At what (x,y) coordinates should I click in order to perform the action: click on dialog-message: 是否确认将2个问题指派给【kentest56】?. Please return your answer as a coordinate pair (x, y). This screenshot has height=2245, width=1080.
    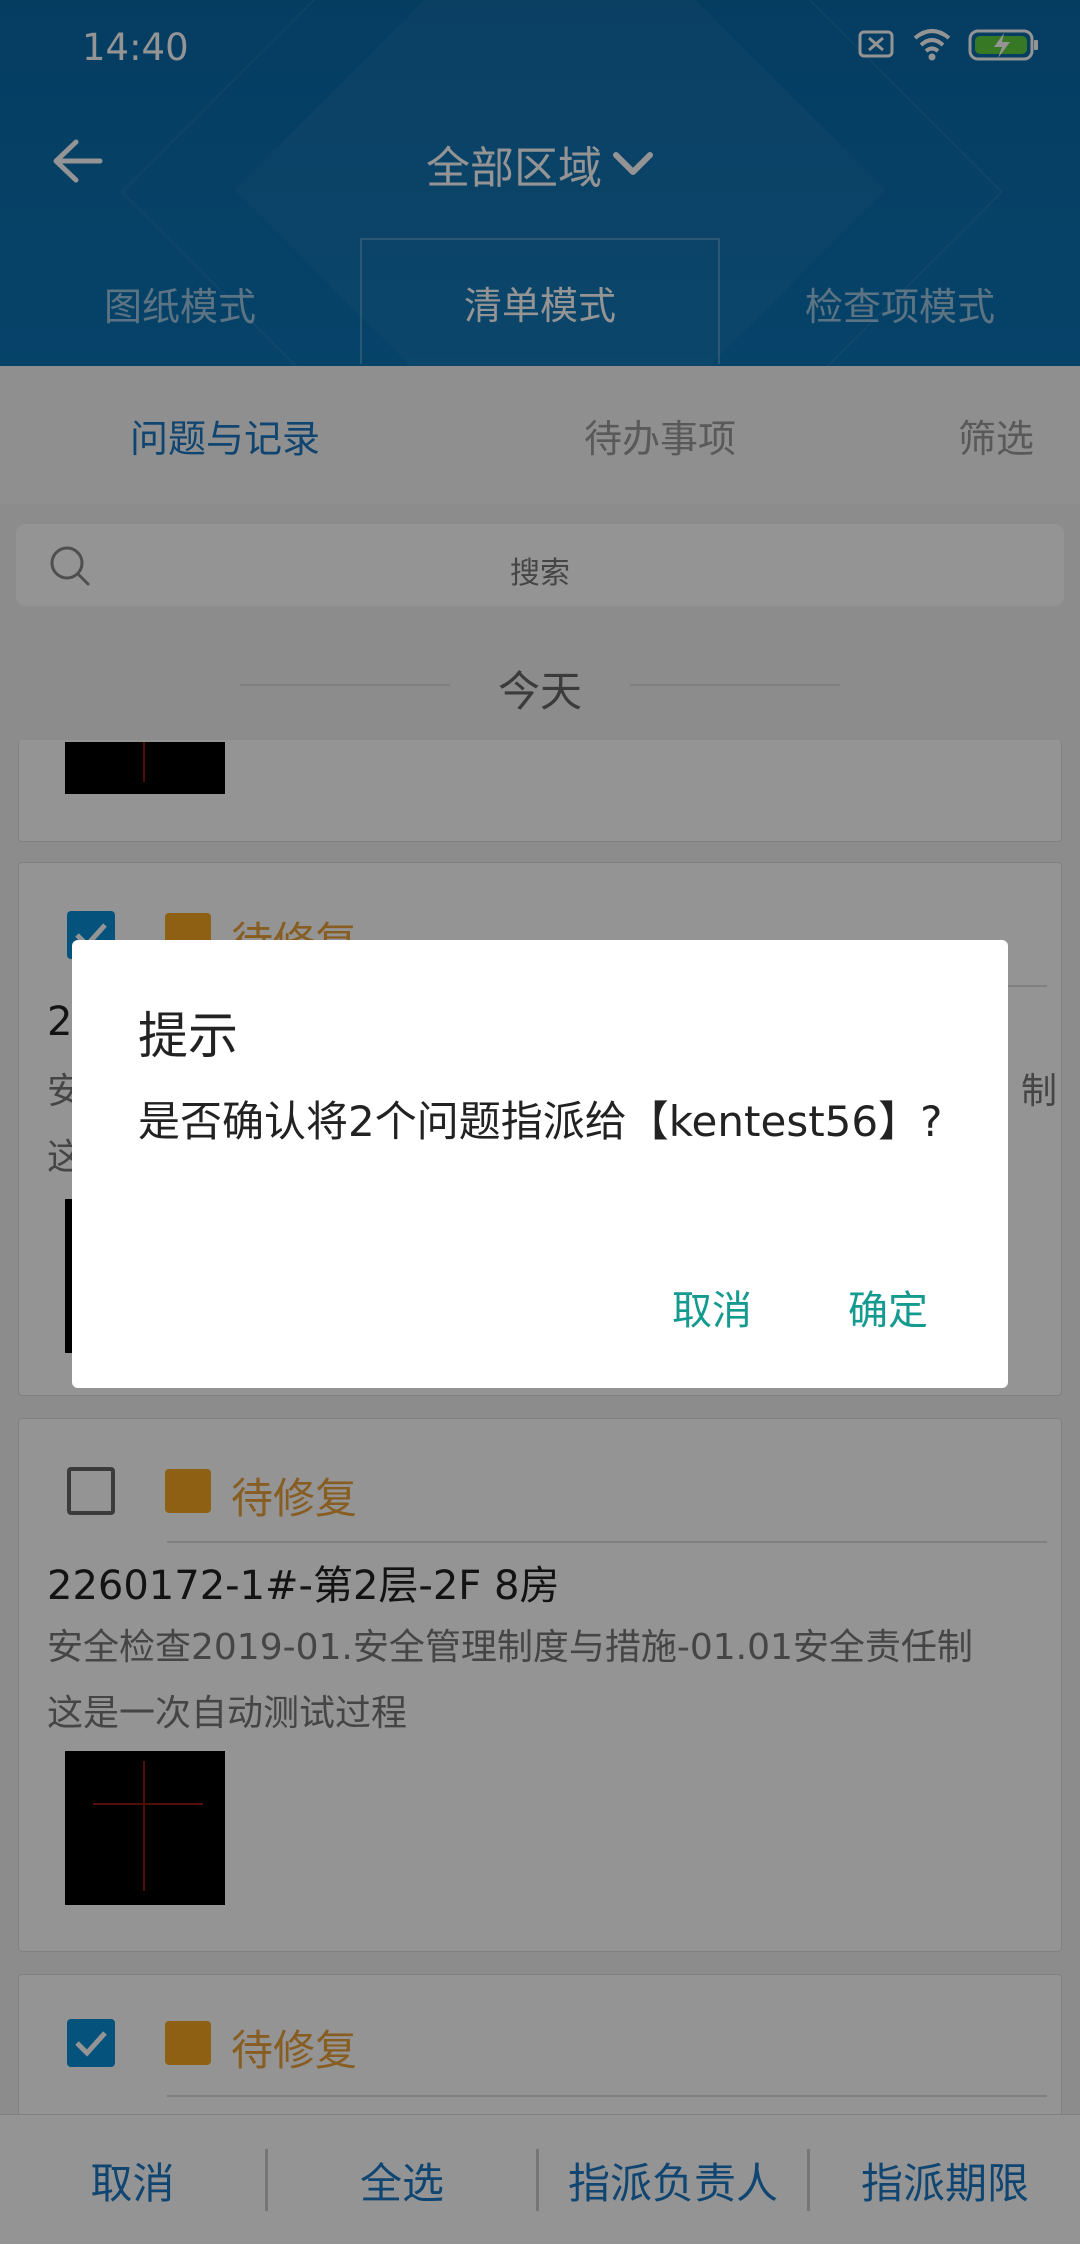
    Looking at the image, I should click on (540, 1121).